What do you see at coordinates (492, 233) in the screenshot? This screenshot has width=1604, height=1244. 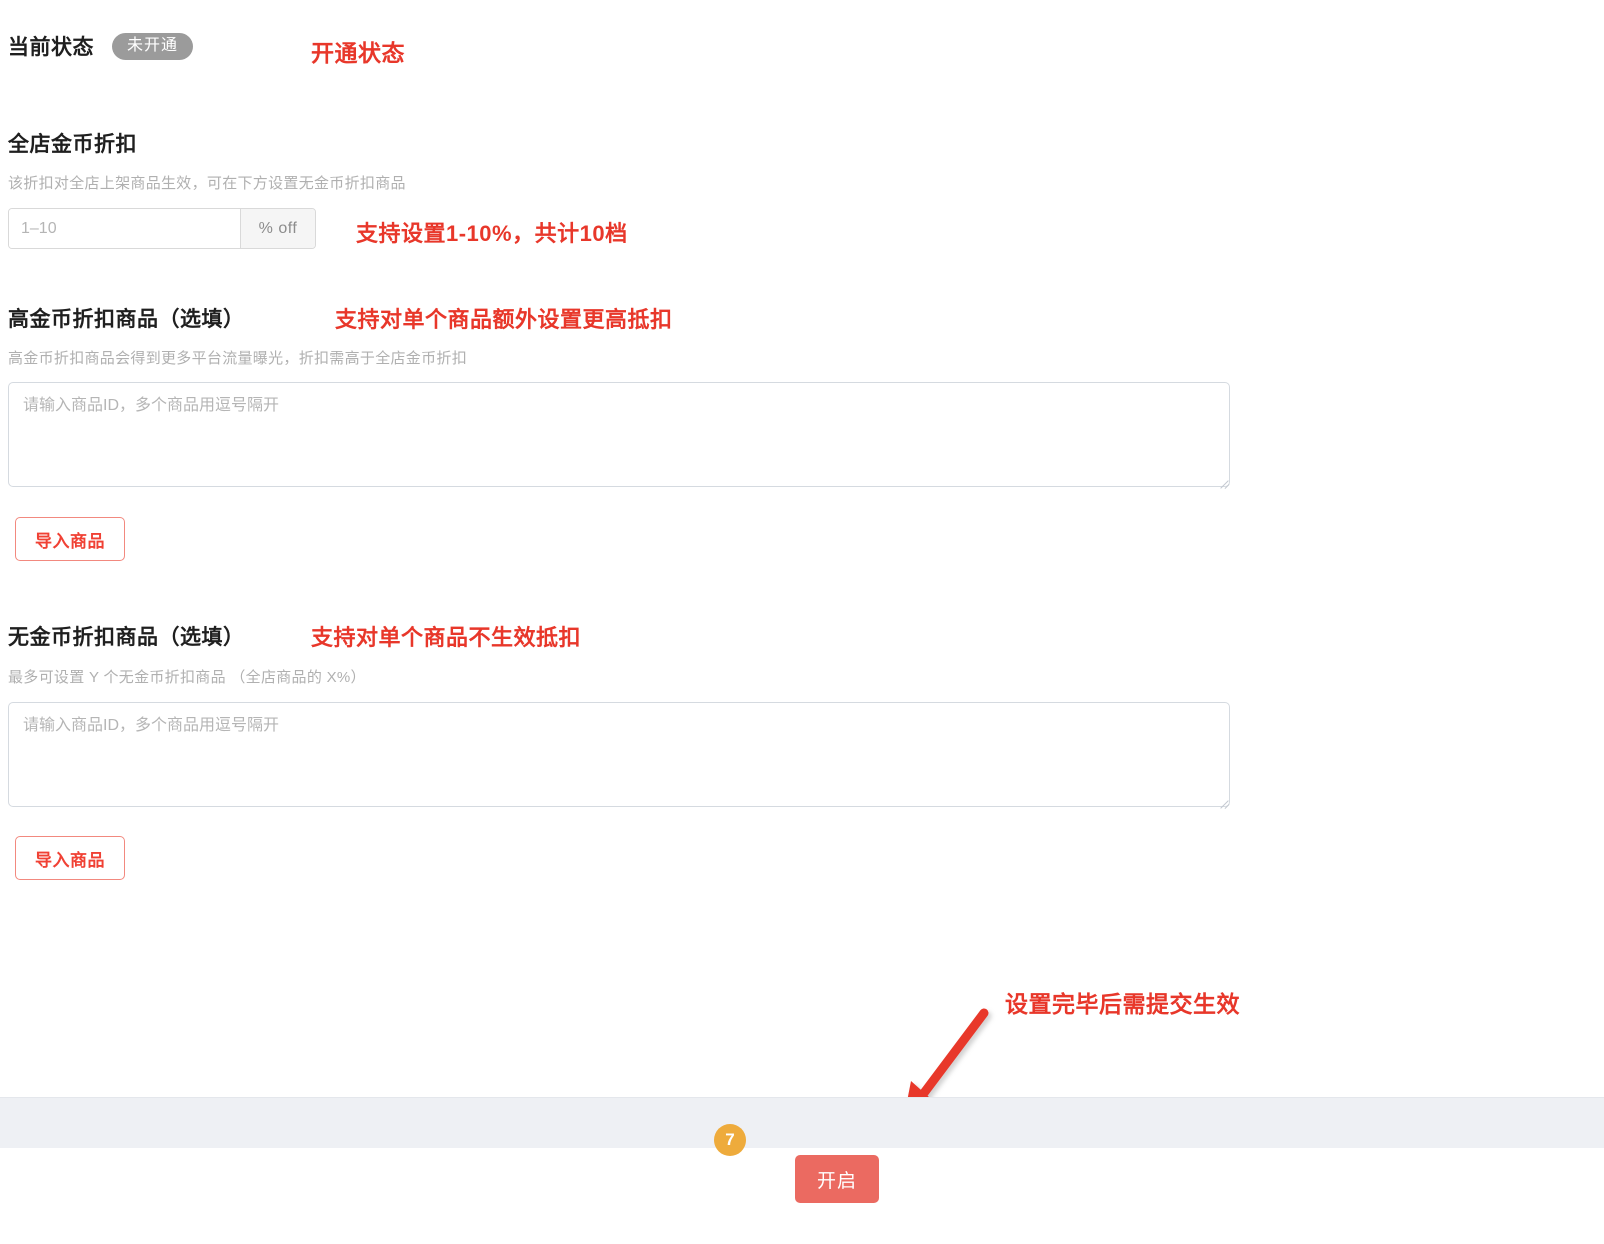 I see `annotation-store-discount: 支持设置1-10%，共计10档` at bounding box center [492, 233].